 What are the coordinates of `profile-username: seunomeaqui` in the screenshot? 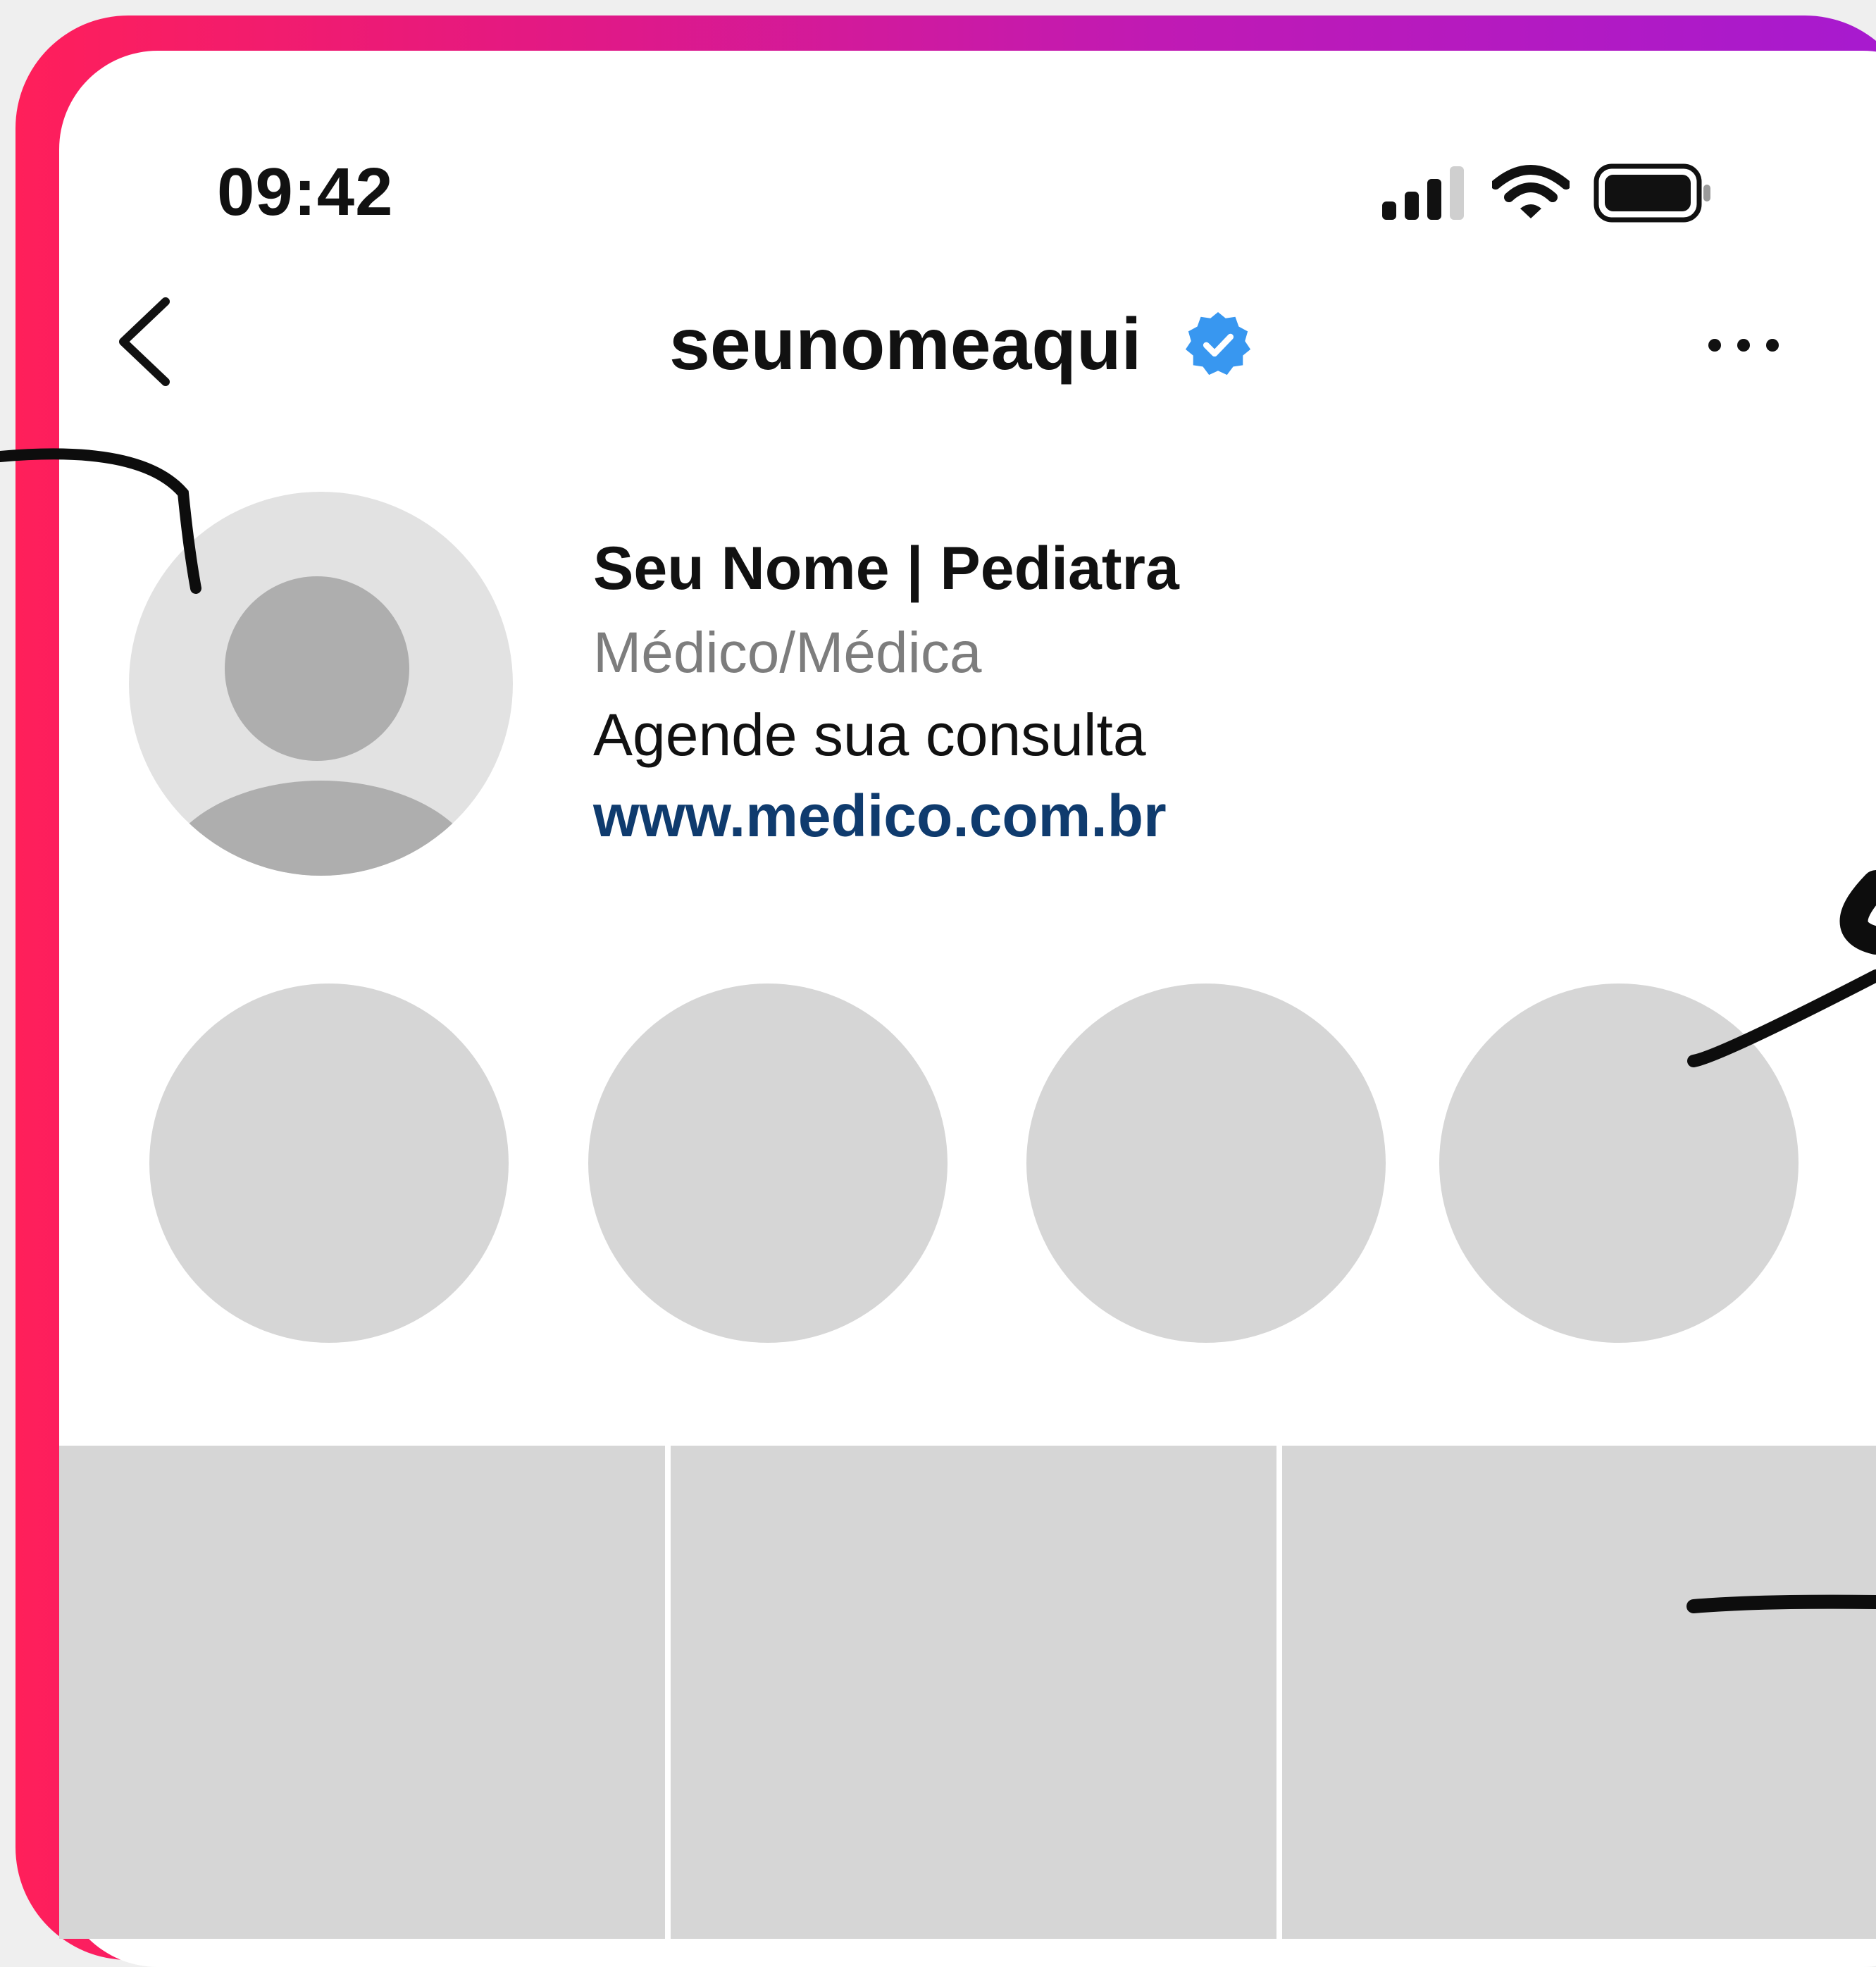 It's located at (905, 345).